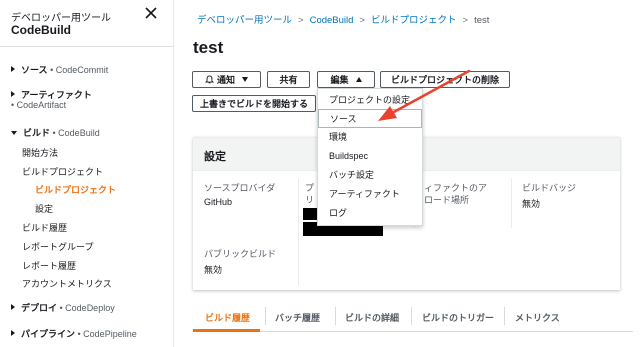 The height and width of the screenshot is (347, 640). I want to click on redacted-block, so click(310, 214).